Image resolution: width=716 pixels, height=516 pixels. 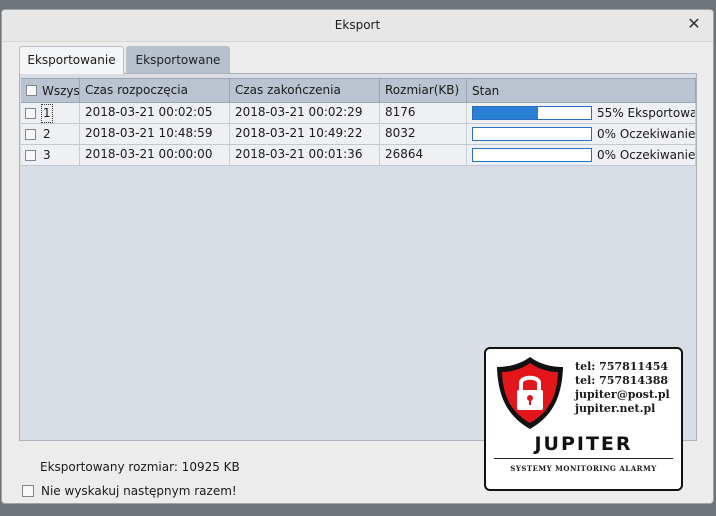 I want to click on email: jupiter@post.pl, so click(x=622, y=394).